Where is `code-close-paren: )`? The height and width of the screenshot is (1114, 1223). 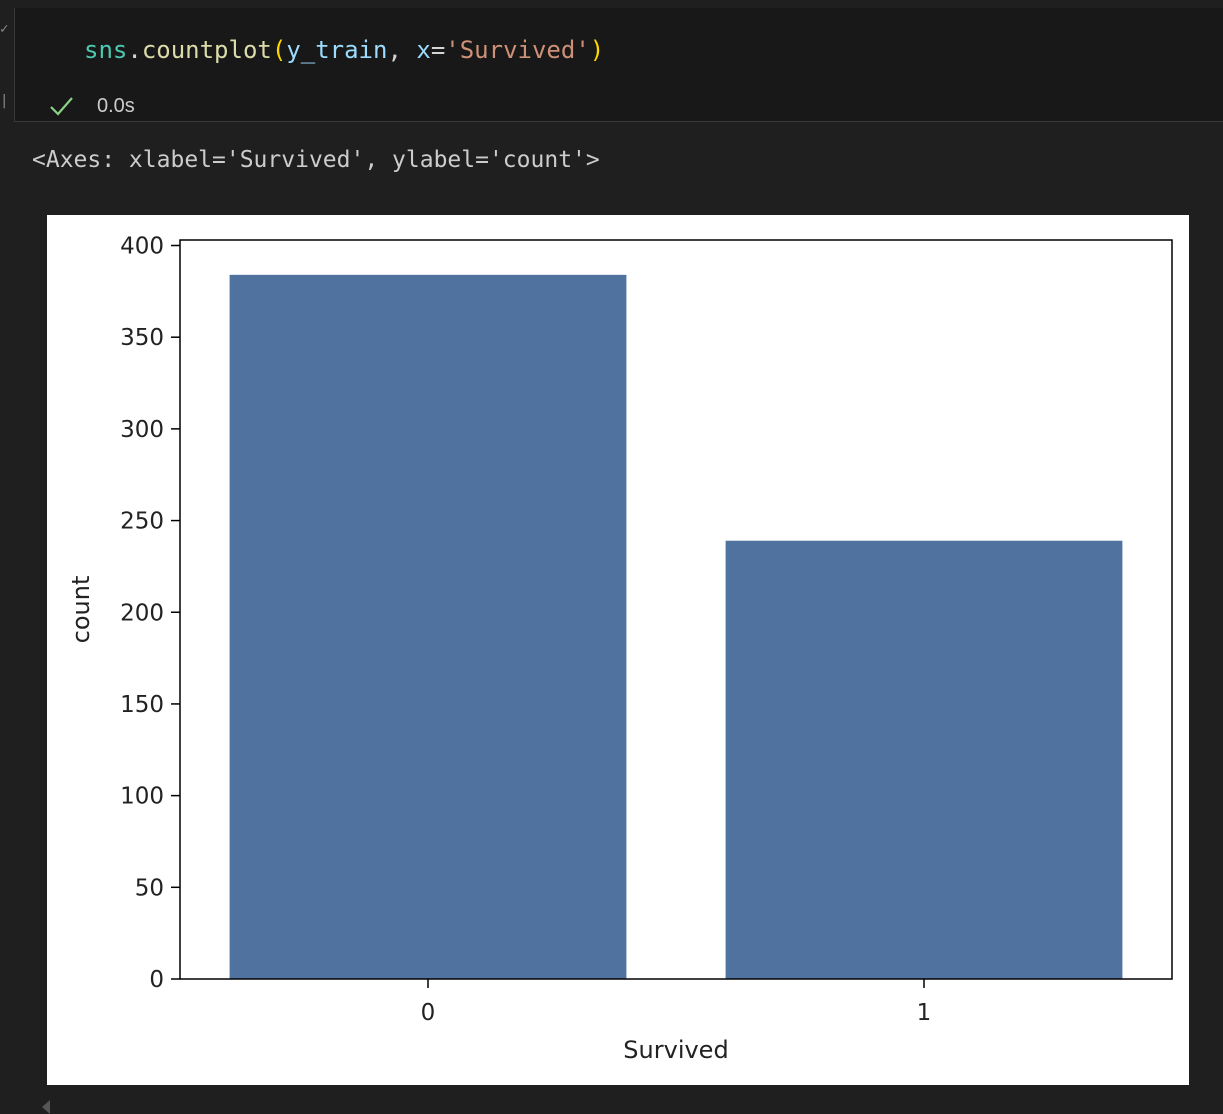 code-close-paren: ) is located at coordinates (597, 50).